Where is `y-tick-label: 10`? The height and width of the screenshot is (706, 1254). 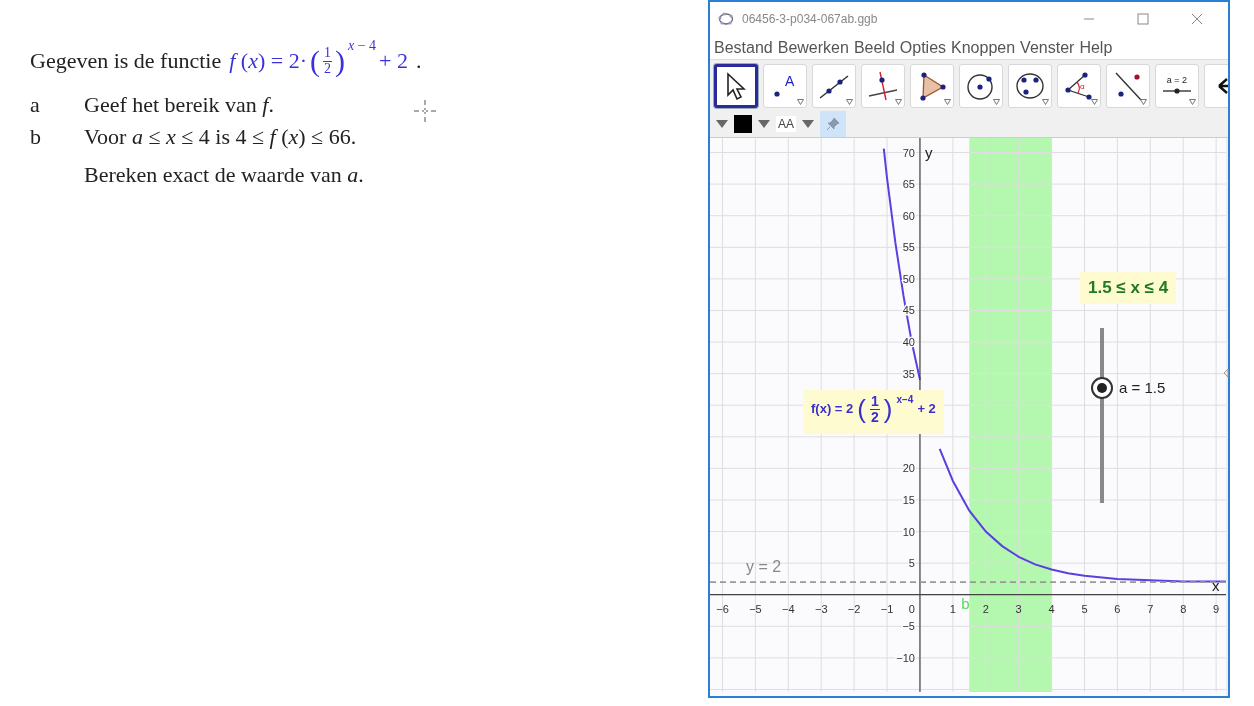
y-tick-label: 10 is located at coordinates (908, 531).